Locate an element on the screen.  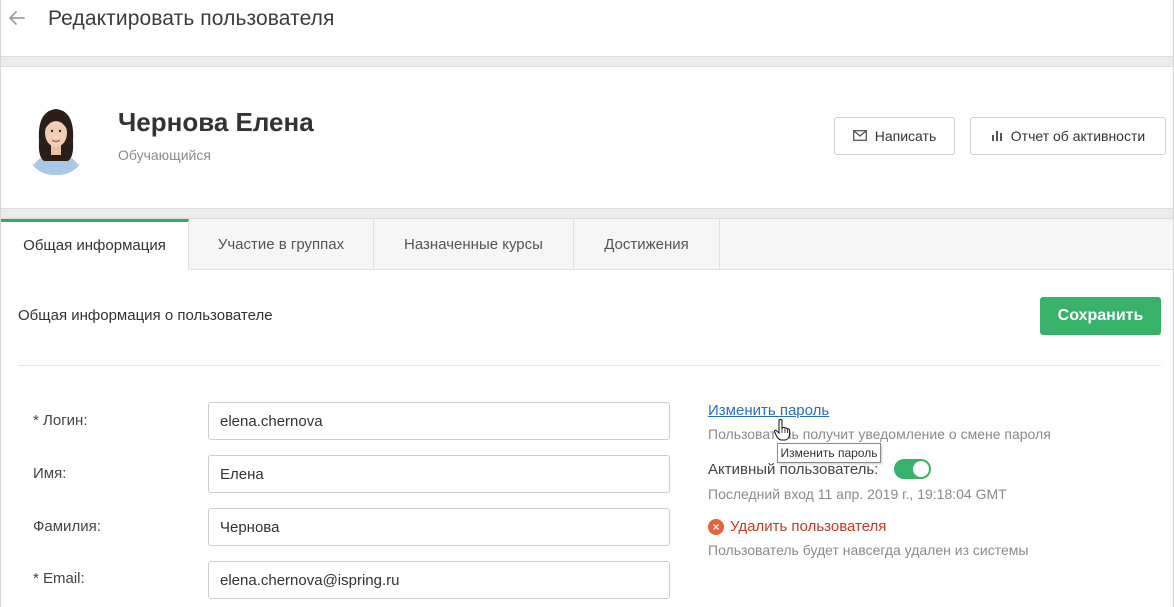
first-name-input is located at coordinates (439, 474).